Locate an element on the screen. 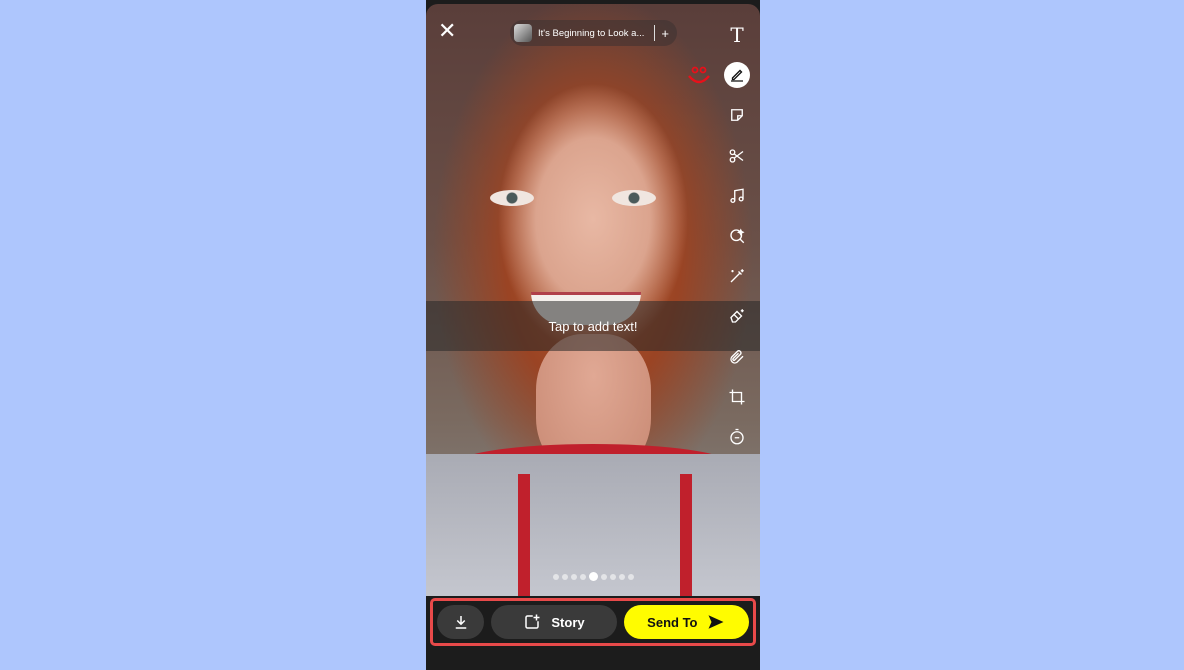 The image size is (1184, 670). download-icon is located at coordinates (460, 622).